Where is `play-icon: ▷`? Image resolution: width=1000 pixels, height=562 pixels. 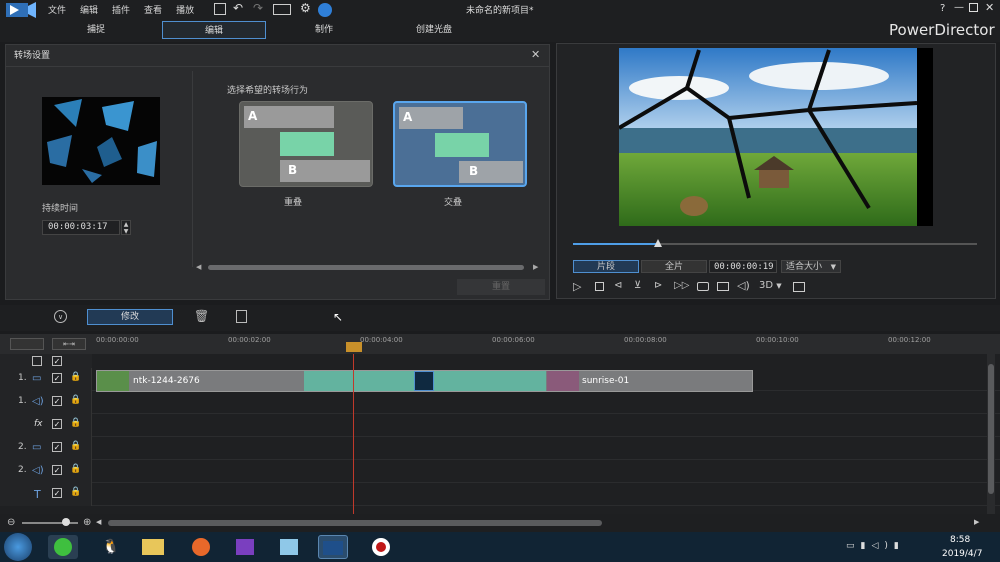 play-icon: ▷ is located at coordinates (577, 286).